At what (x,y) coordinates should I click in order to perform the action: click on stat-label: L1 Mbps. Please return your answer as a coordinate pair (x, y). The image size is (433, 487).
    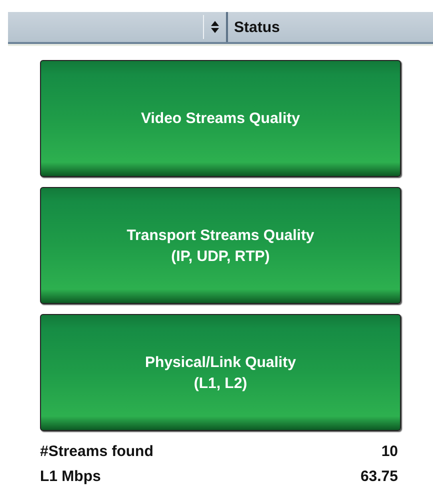
    Looking at the image, I should click on (70, 476).